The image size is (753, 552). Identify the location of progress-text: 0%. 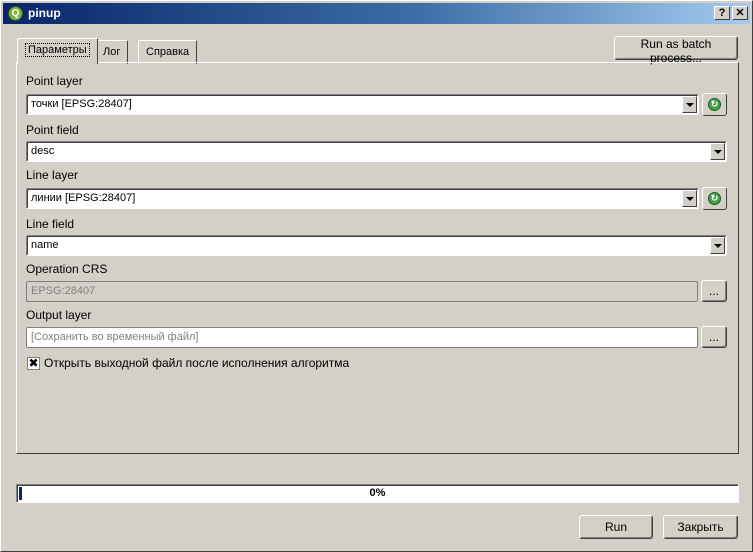
(377, 493).